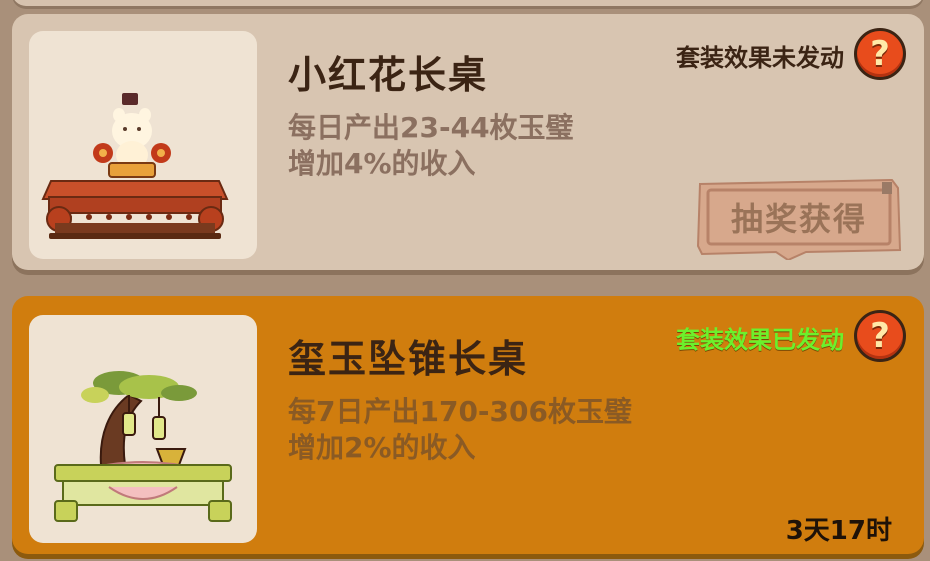  I want to click on set-effect-status: 套装效果未发动, so click(760, 58).